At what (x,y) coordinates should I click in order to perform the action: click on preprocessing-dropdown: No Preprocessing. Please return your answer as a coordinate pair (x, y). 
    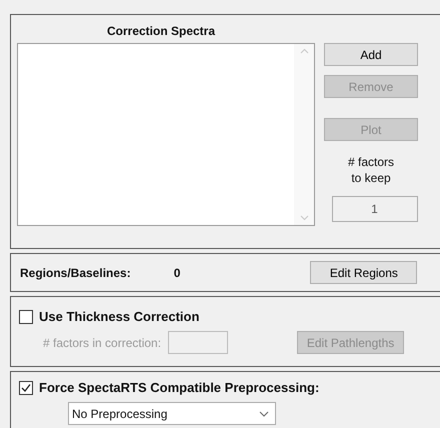
    Looking at the image, I should click on (172, 413).